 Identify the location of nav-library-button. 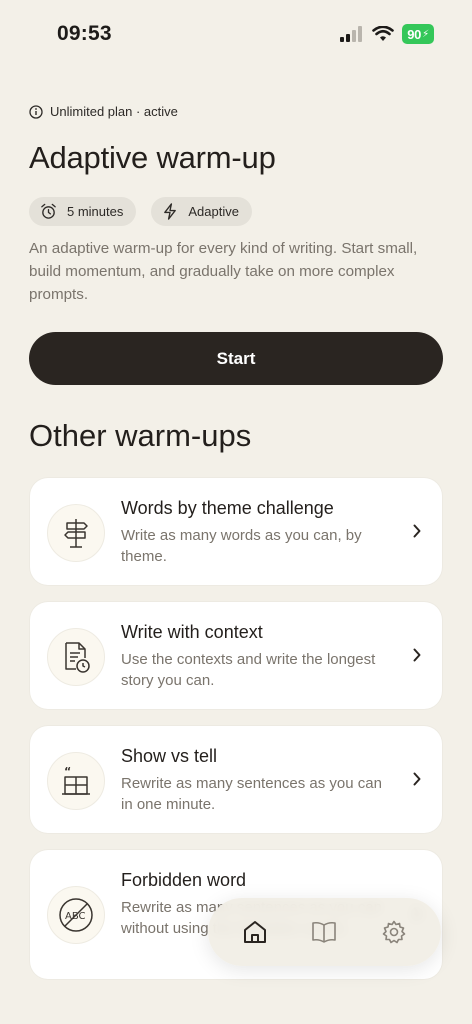
(324, 932).